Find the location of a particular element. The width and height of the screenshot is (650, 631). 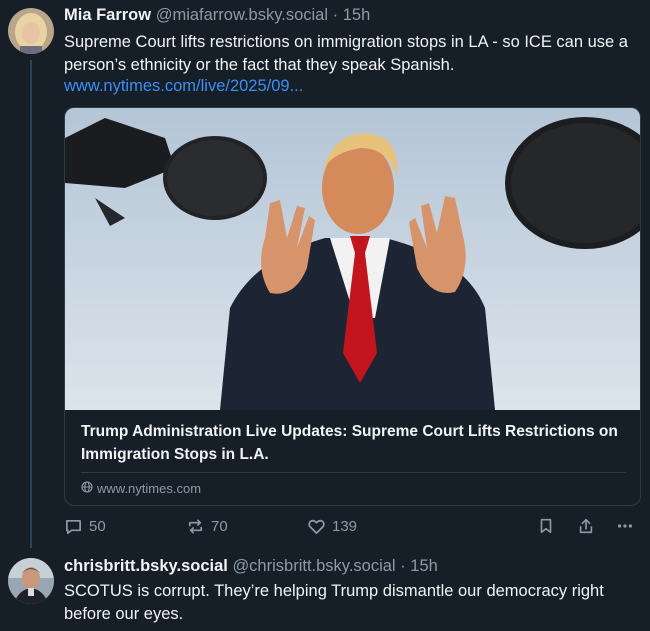

post-header: Mia Farrow @miafarrow.bsky.social · 15h is located at coordinates (217, 15).